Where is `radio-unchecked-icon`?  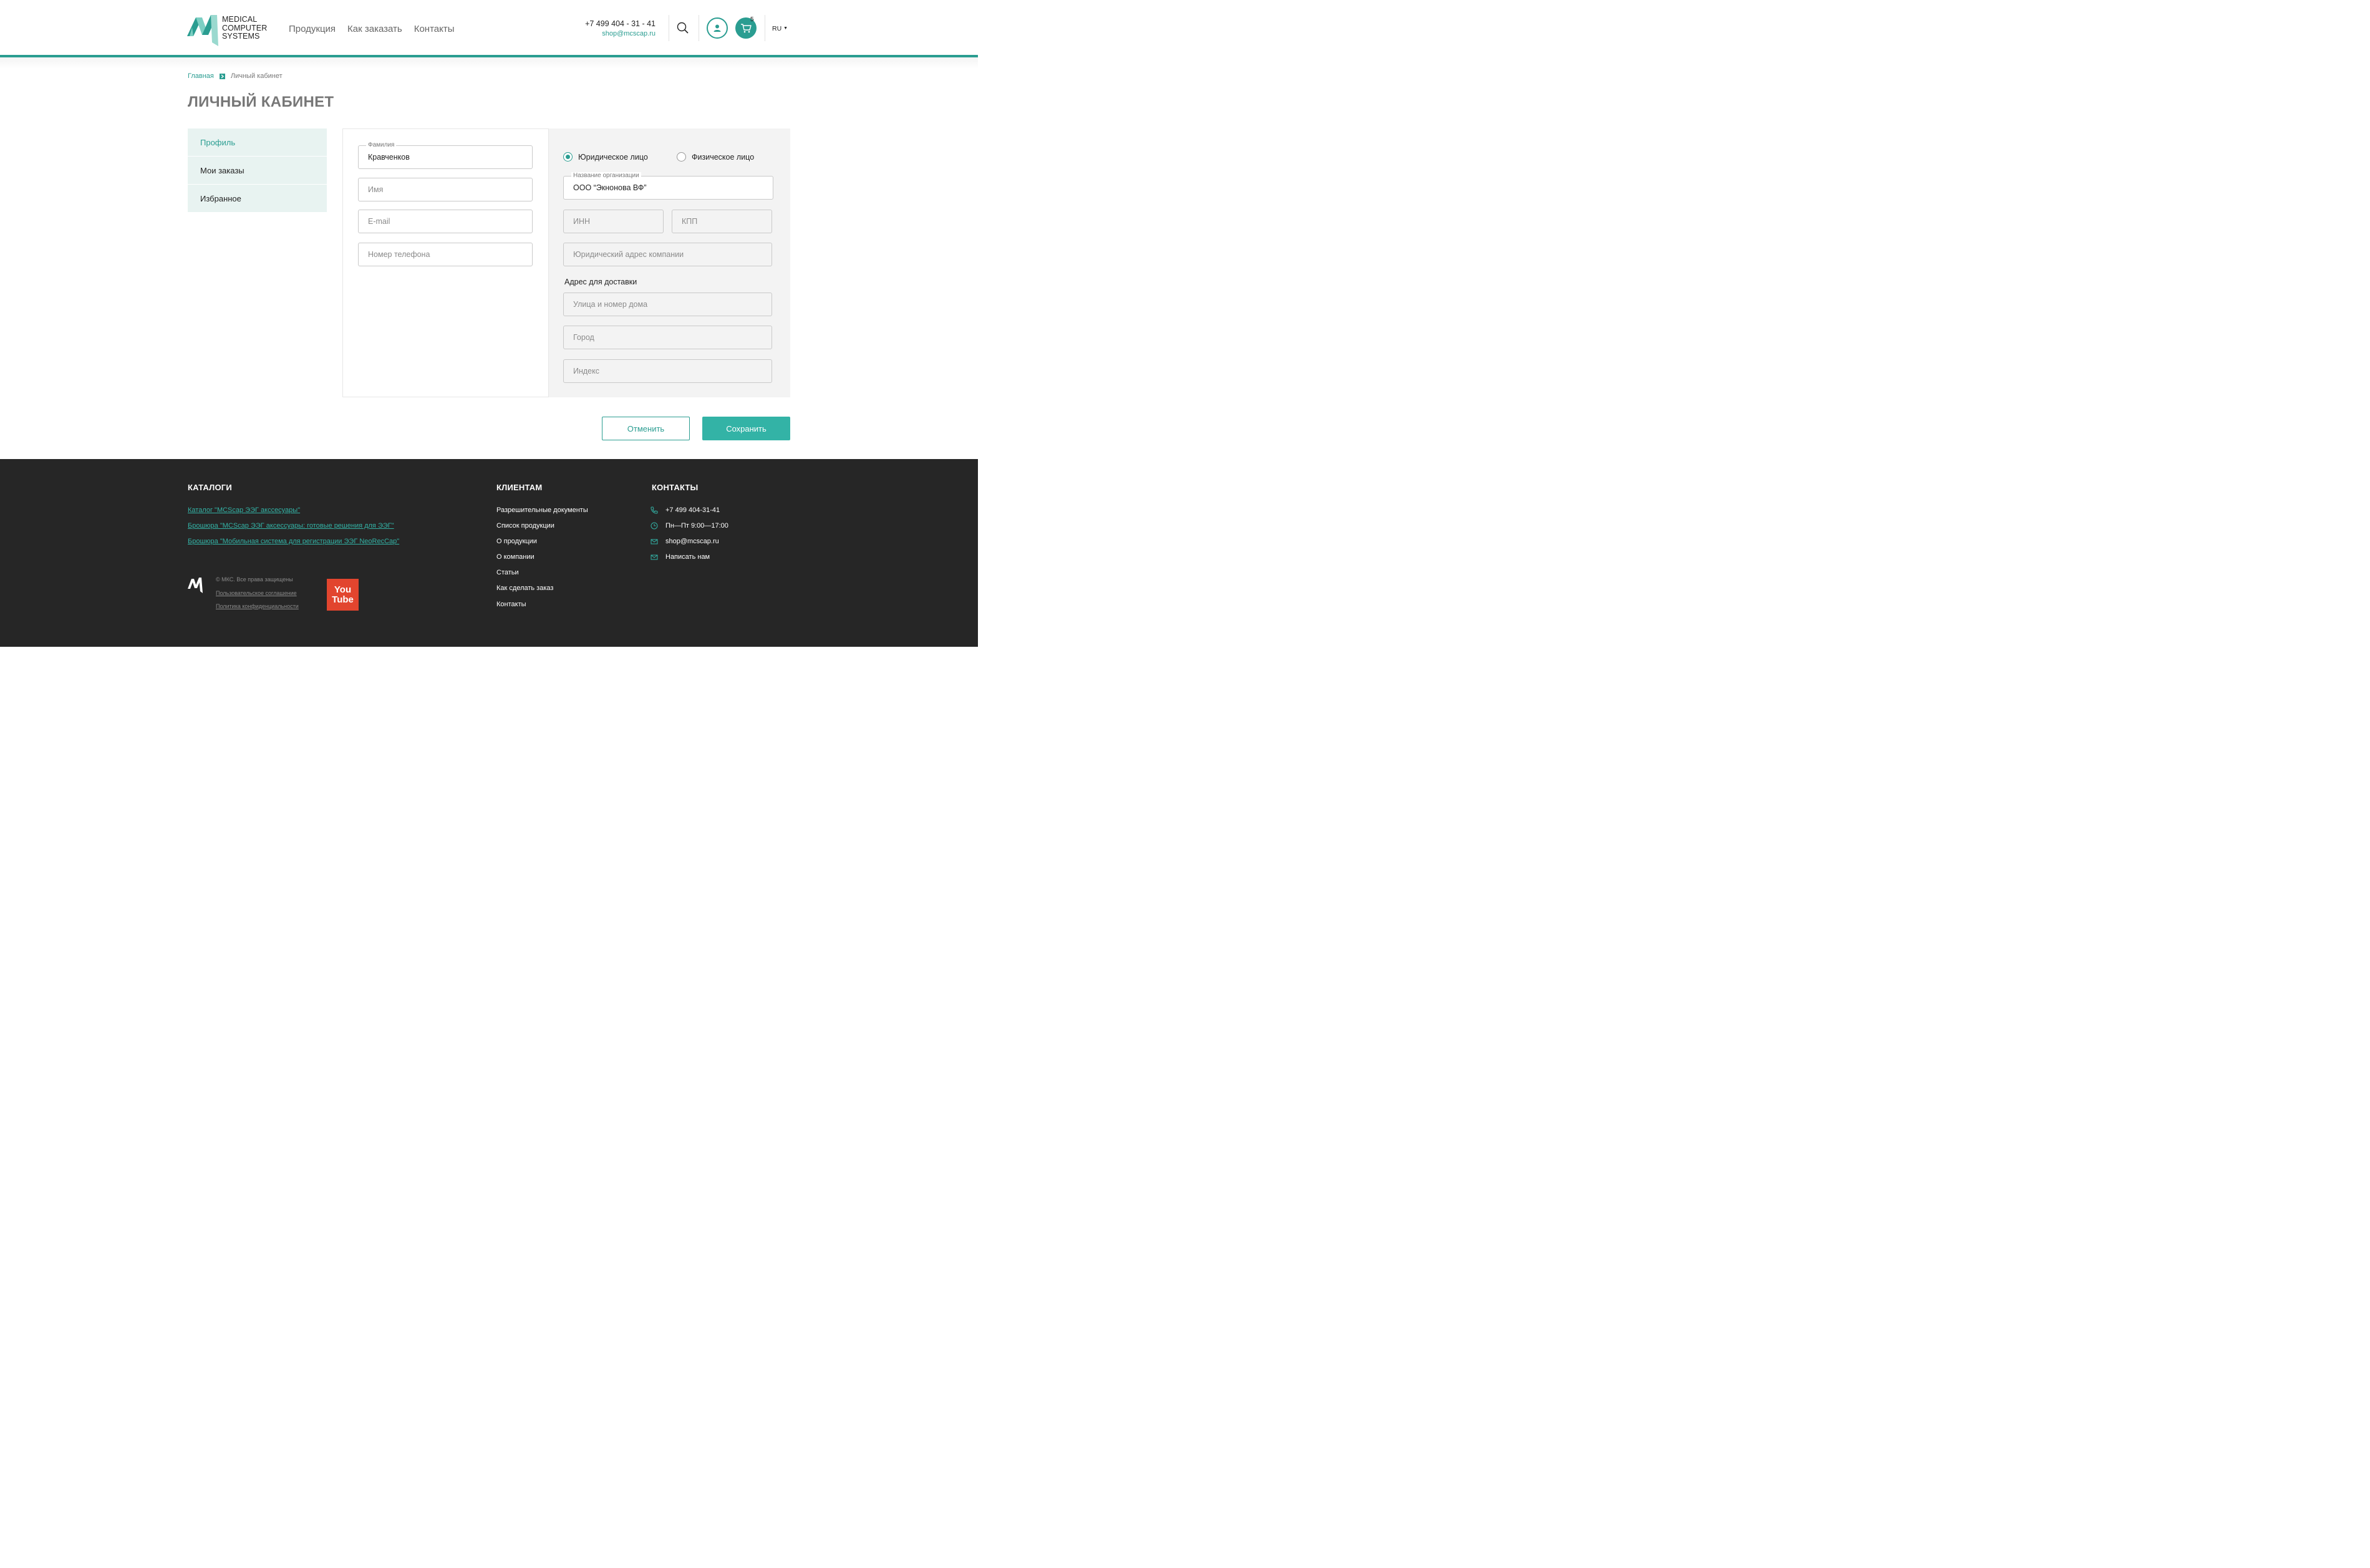 radio-unchecked-icon is located at coordinates (681, 157).